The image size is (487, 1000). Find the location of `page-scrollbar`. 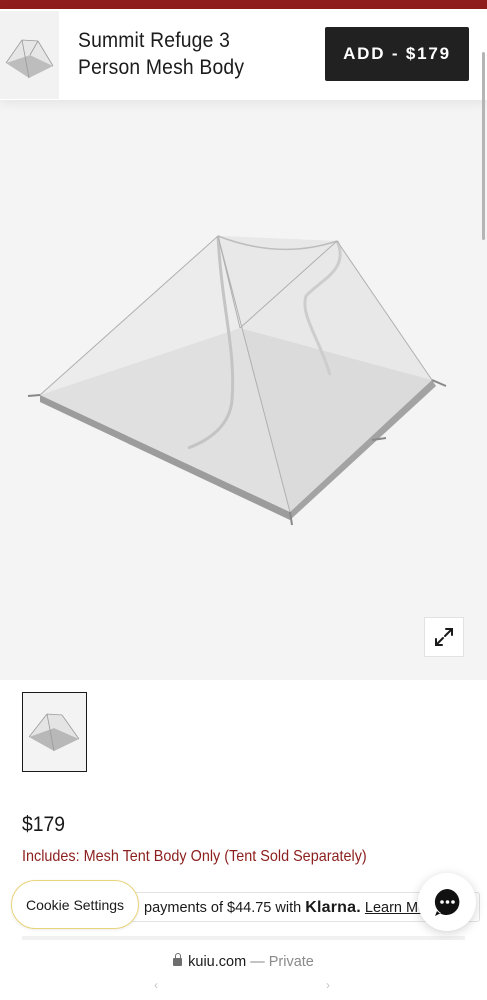

page-scrollbar is located at coordinates (483, 146).